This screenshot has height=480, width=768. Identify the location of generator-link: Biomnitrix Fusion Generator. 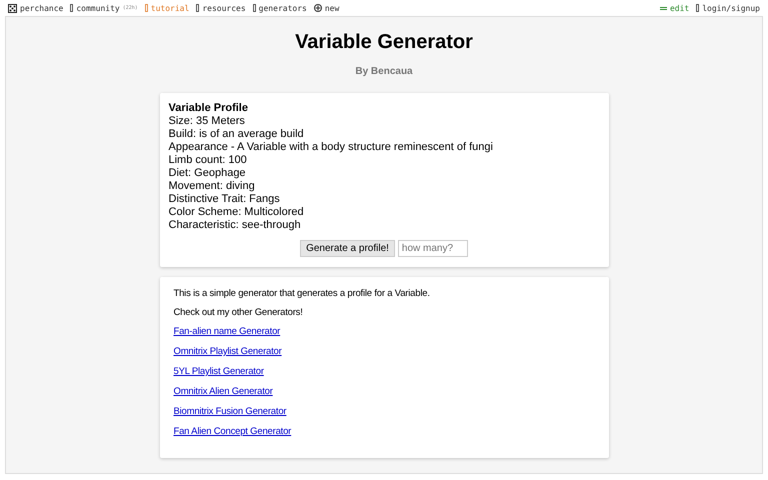
(230, 411).